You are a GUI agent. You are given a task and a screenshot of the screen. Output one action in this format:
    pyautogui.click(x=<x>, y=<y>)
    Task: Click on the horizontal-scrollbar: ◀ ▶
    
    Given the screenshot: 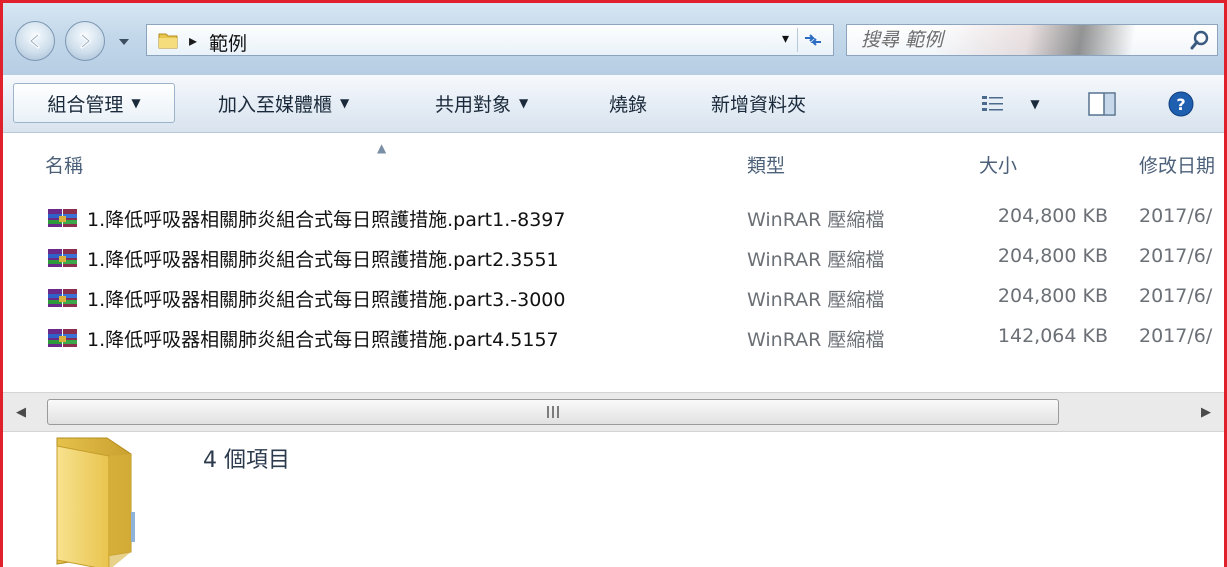 What is the action you would take?
    pyautogui.click(x=613, y=412)
    